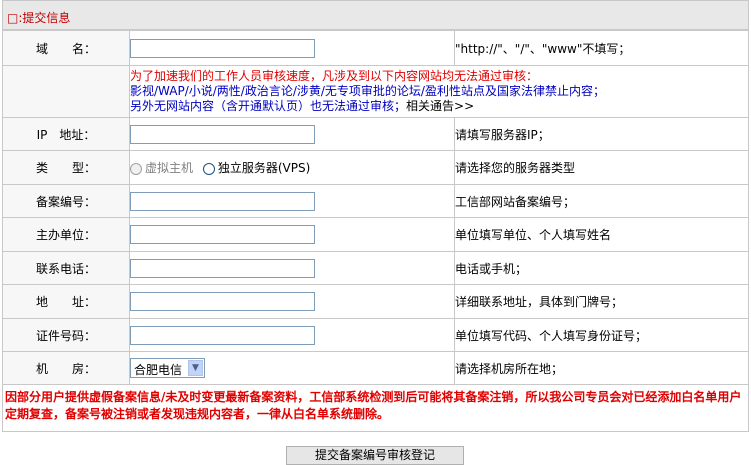  What do you see at coordinates (222, 48) in the screenshot?
I see `domain-input` at bounding box center [222, 48].